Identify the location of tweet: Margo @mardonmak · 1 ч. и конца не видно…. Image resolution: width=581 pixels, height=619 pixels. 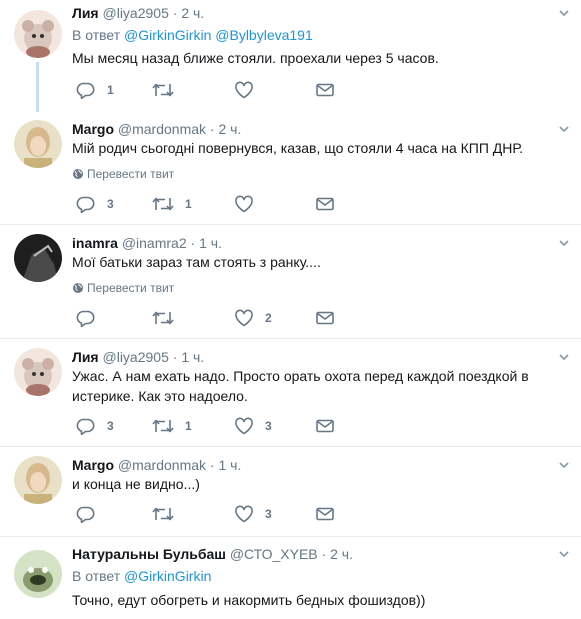
(290, 493).